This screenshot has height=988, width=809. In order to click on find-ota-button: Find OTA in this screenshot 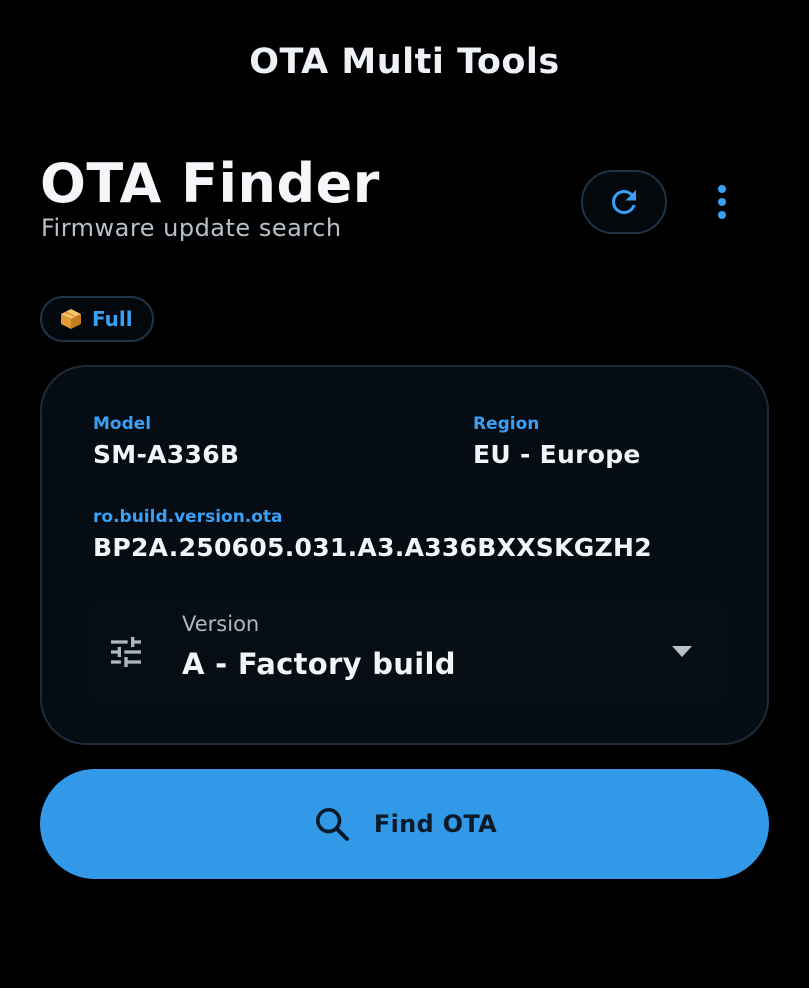, I will do `click(404, 824)`.